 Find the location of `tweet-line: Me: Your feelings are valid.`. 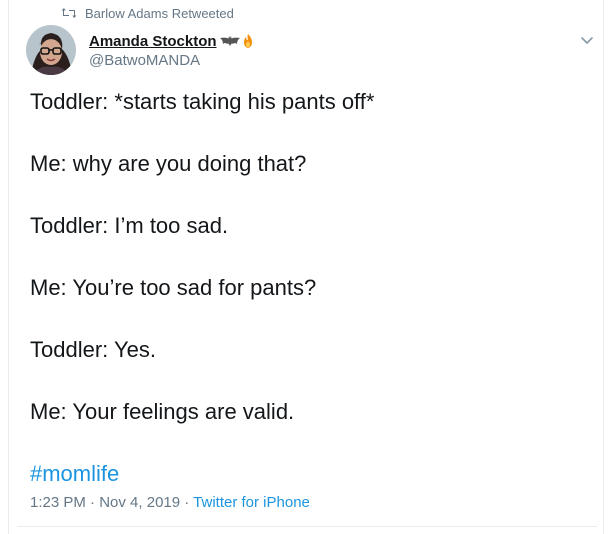

tweet-line: Me: Your feelings are valid. is located at coordinates (162, 411).